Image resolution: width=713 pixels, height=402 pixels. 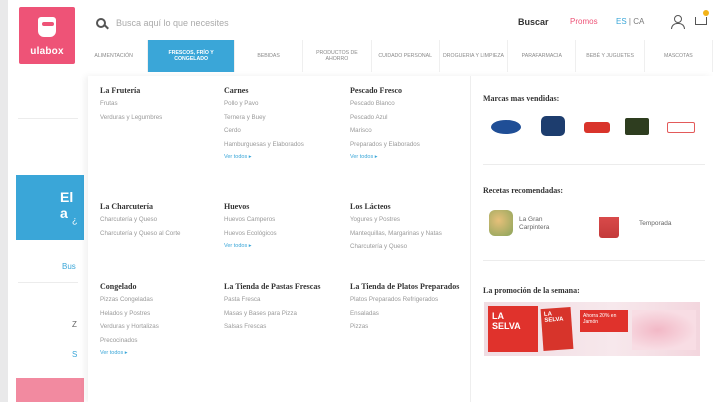 What do you see at coordinates (521, 98) in the screenshot?
I see `brands-title: Marcas mas vendidas:` at bounding box center [521, 98].